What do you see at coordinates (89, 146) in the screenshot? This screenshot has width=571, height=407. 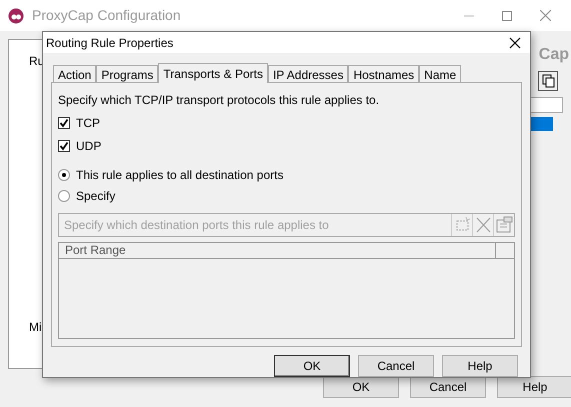 I see `checkbox-label: UDP` at bounding box center [89, 146].